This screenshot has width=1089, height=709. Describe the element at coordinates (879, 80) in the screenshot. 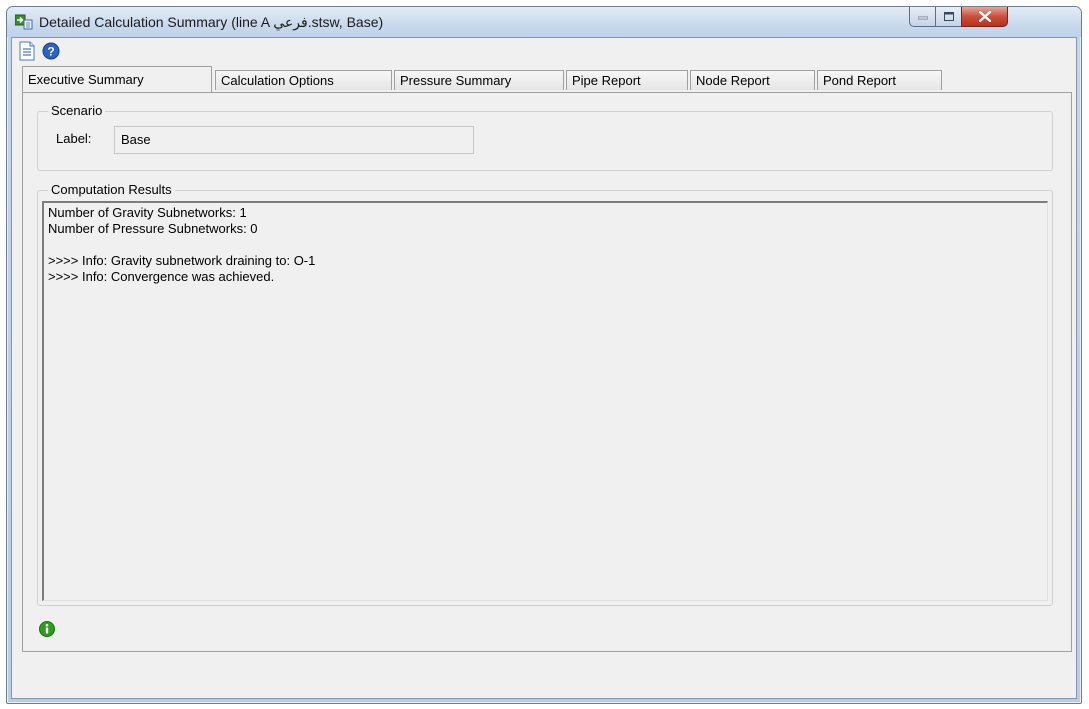

I see `tab-pond-report: Pond Report` at that location.